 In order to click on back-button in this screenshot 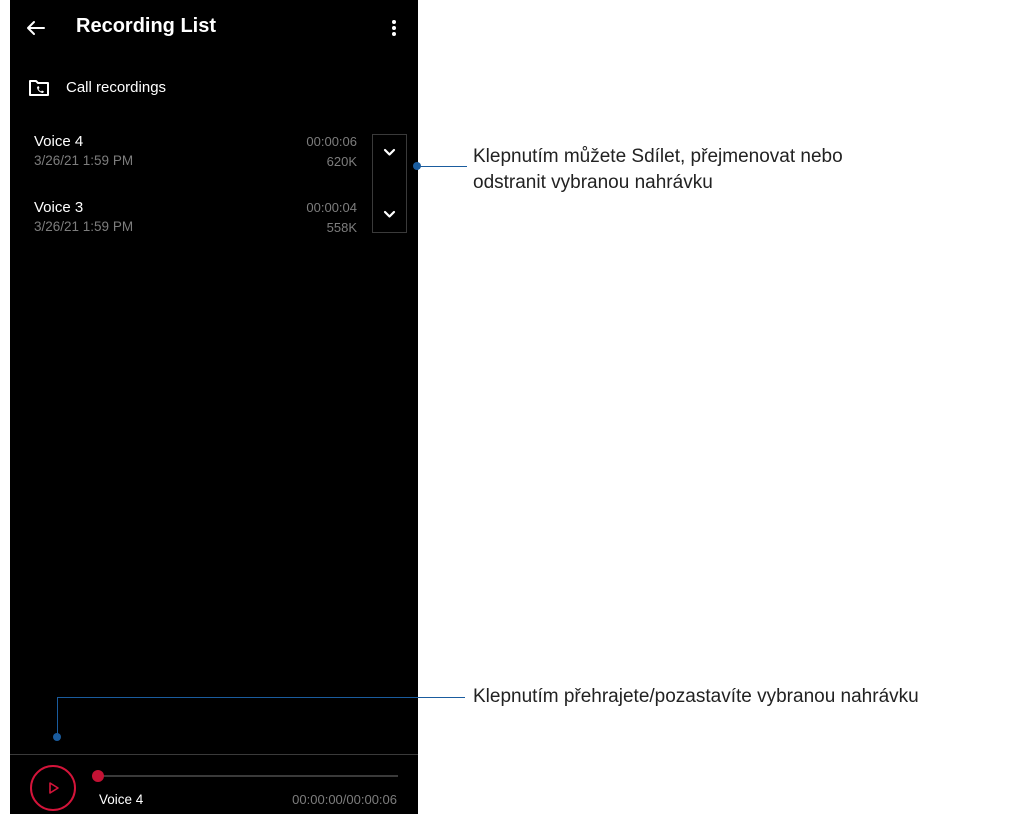, I will do `click(36, 28)`.